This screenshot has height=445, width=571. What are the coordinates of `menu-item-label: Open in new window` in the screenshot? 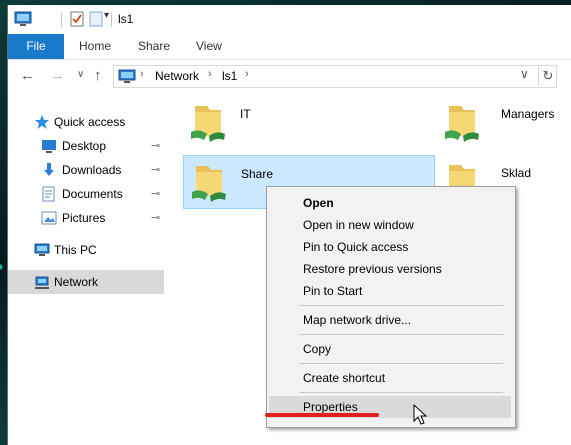 It's located at (358, 225).